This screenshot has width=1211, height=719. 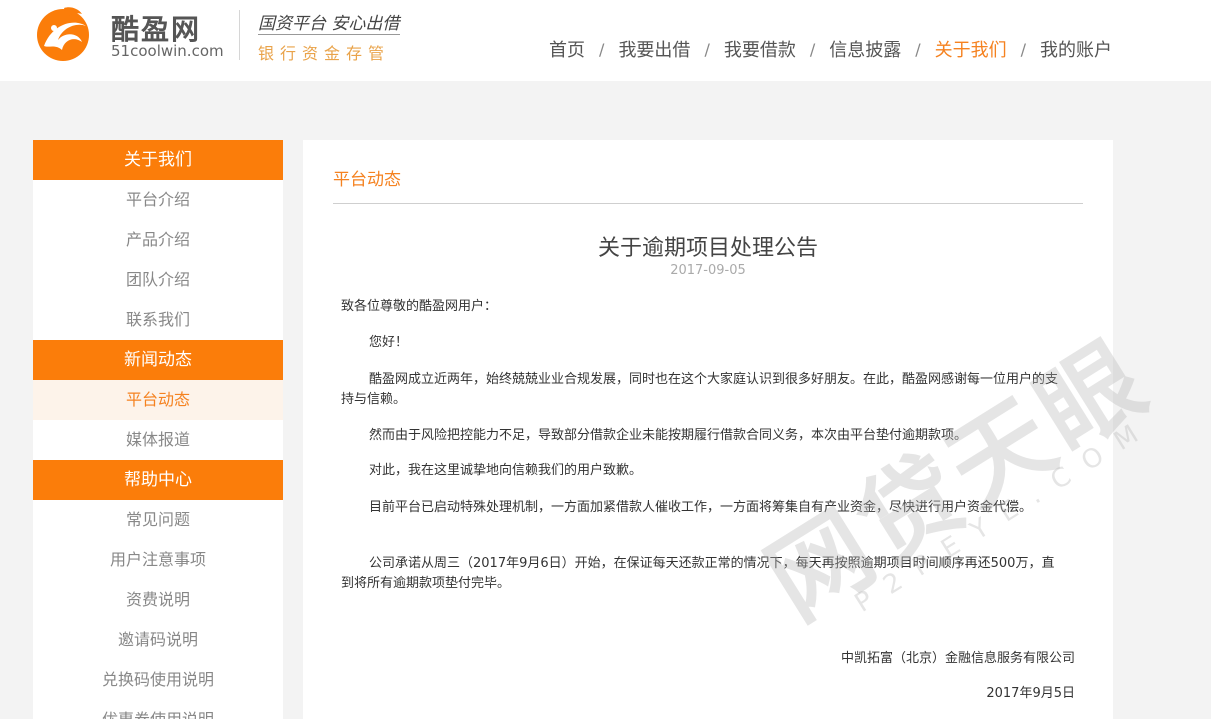 I want to click on article-hello: 您好！, so click(x=389, y=342).